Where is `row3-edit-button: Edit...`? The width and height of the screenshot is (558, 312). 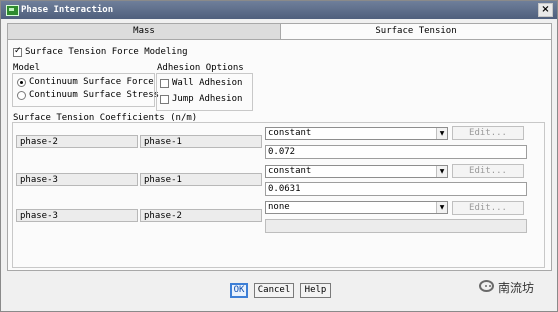
row3-edit-button: Edit... is located at coordinates (488, 208).